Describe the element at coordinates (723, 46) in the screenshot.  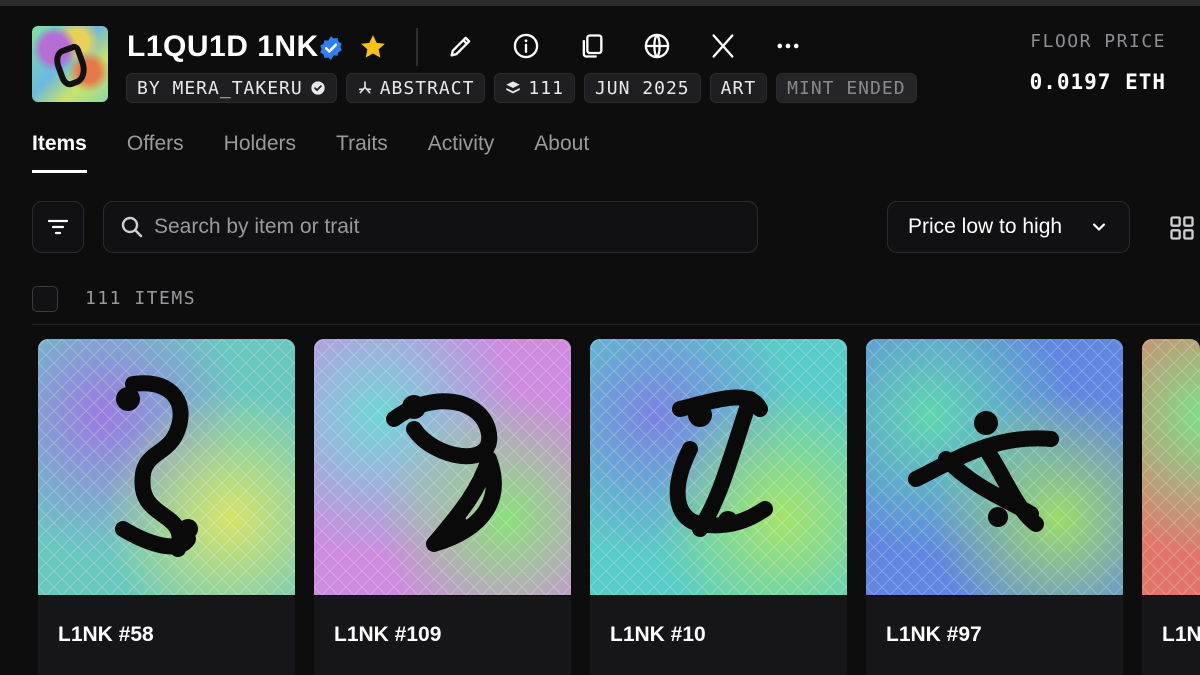
I see `x-logo-icon` at that location.